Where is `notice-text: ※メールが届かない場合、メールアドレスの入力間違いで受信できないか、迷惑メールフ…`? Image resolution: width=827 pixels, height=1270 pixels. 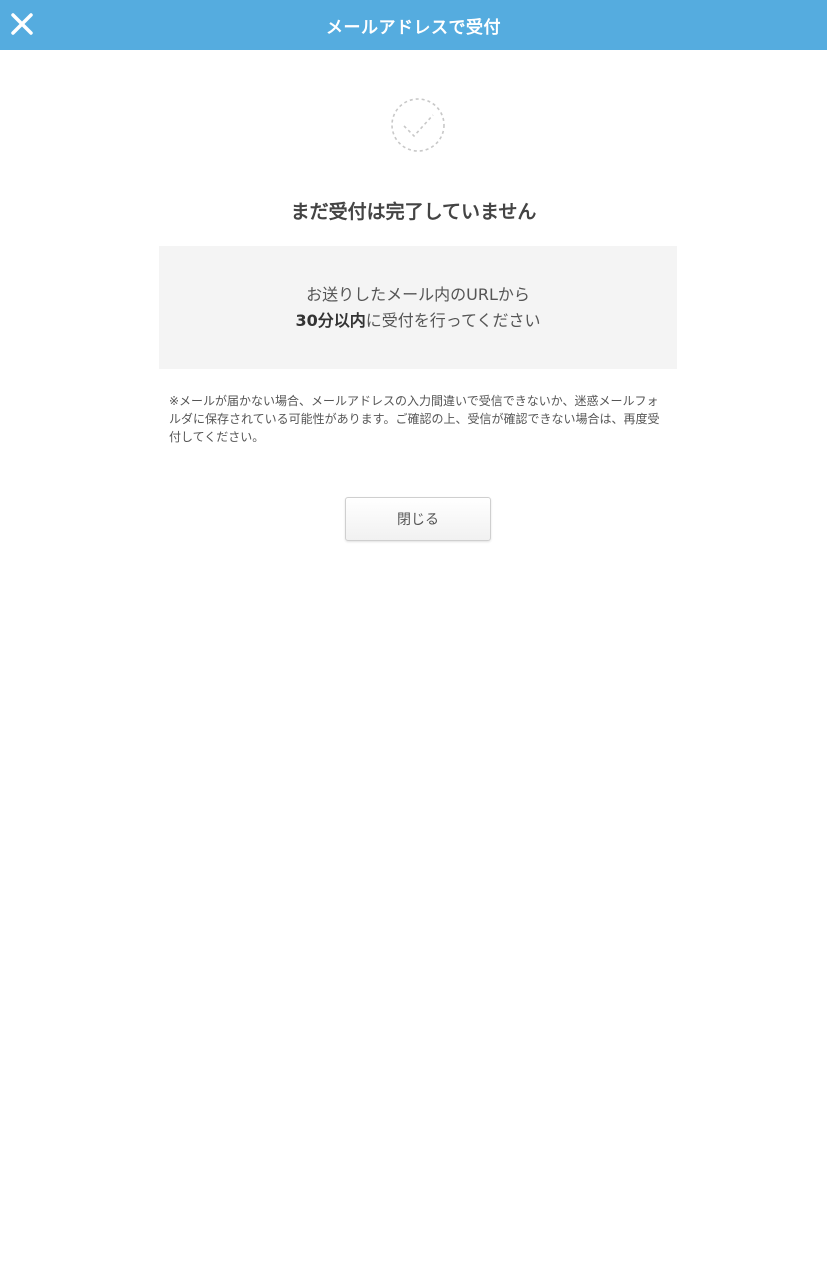
notice-text: ※メールが届かない場合、メールアドレスの入力間違いで受信できないか、迷惑メールフ… is located at coordinates (414, 419).